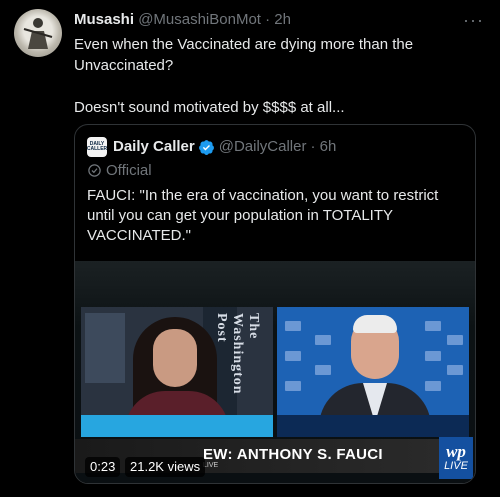 The width and height of the screenshot is (500, 497). I want to click on avatar-figure-icon, so click(38, 33).